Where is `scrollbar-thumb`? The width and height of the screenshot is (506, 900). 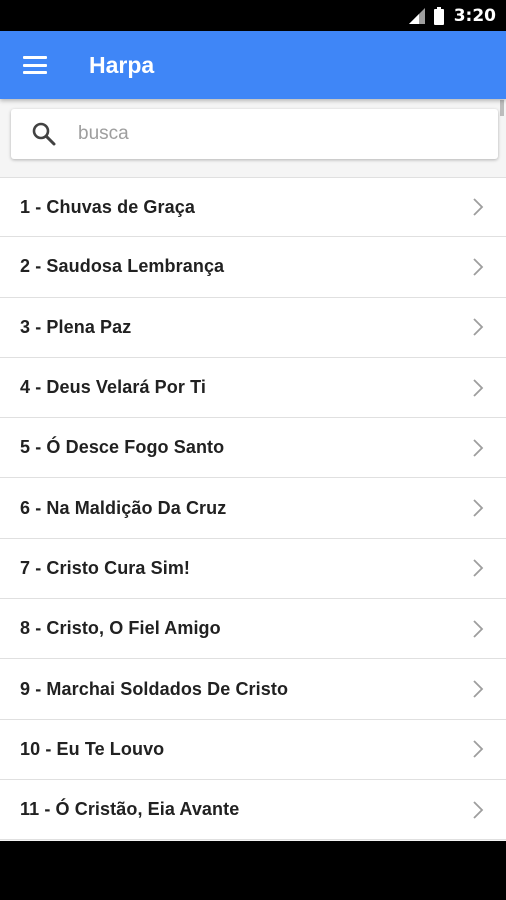
scrollbar-thumb is located at coordinates (502, 108).